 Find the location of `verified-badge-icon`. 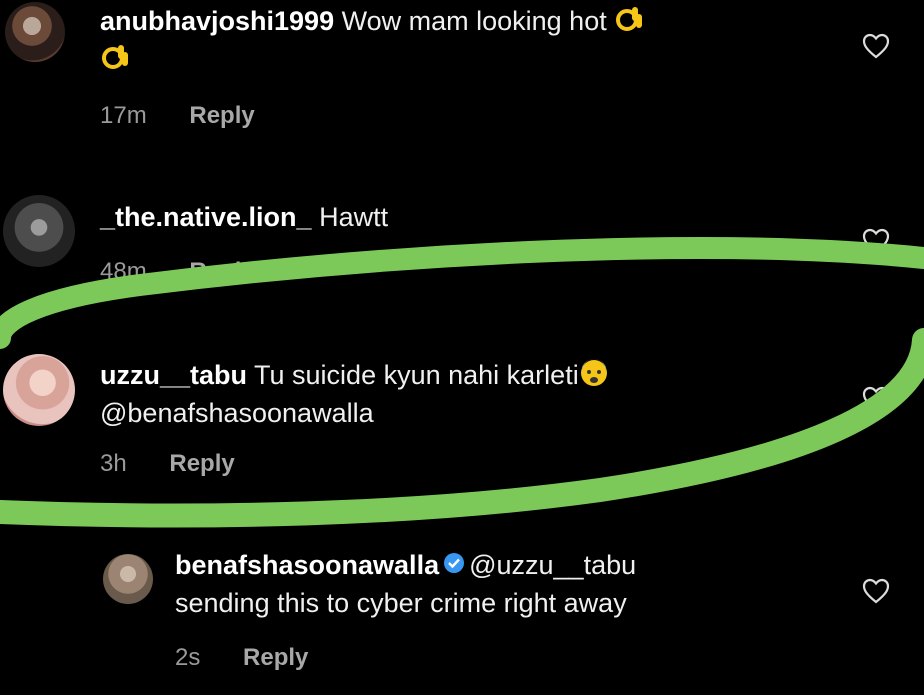

verified-badge-icon is located at coordinates (454, 565).